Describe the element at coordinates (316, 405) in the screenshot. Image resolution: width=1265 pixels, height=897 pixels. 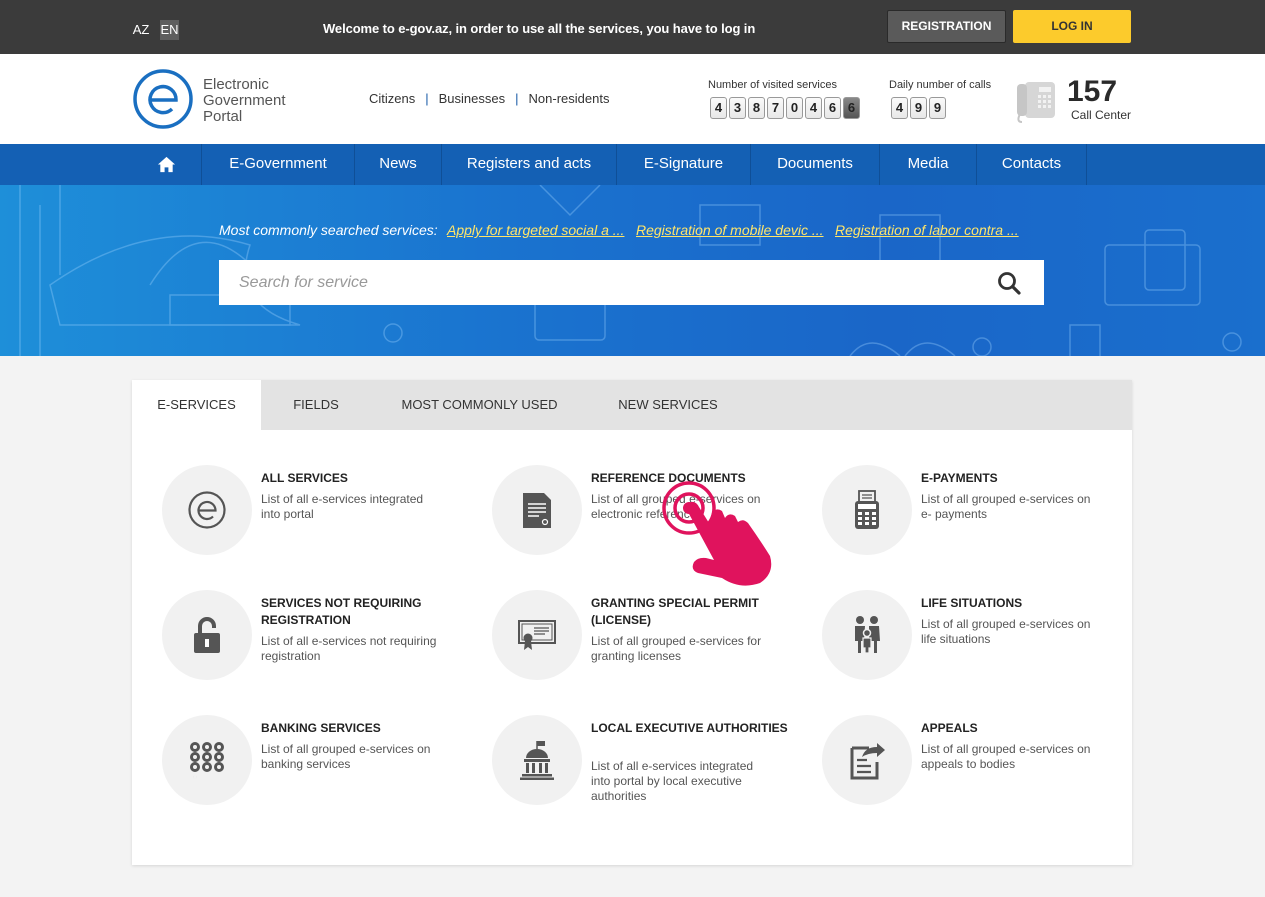
I see `tab-fields: FIELDS` at that location.